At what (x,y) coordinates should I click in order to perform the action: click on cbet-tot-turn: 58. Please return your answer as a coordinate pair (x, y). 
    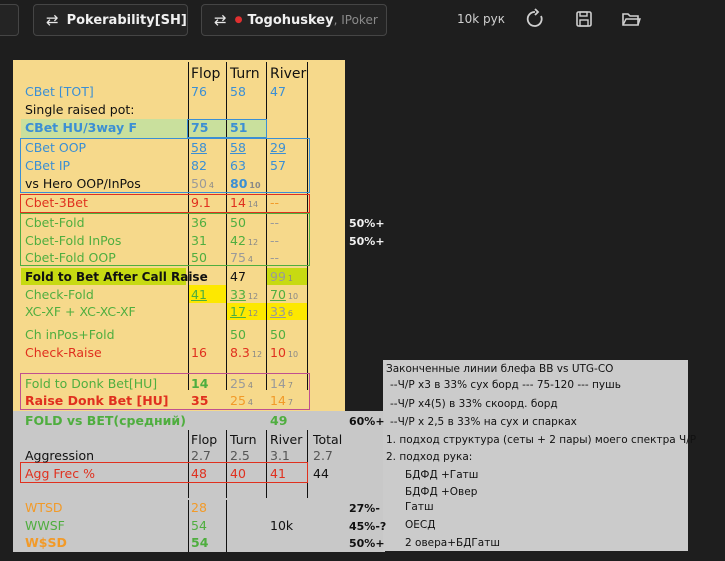
    Looking at the image, I should click on (238, 91).